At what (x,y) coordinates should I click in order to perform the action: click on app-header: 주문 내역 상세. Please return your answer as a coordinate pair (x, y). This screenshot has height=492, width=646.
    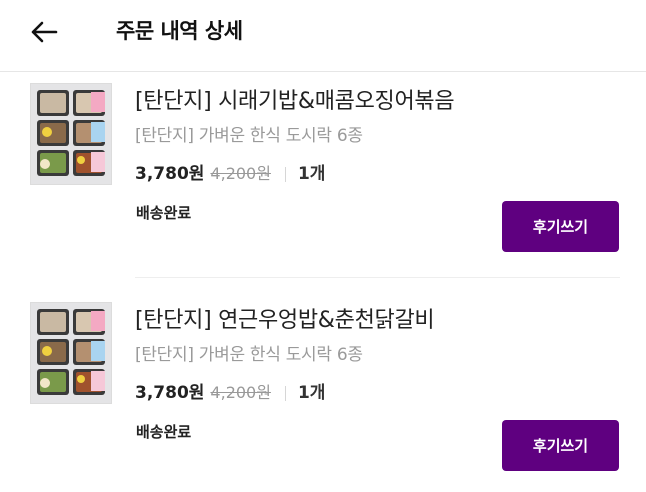
    Looking at the image, I should click on (323, 36).